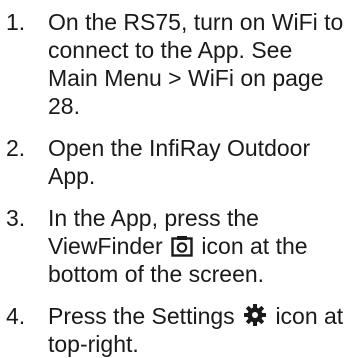 This screenshot has width=353, height=358. Describe the element at coordinates (255, 315) in the screenshot. I see `gear-icon` at that location.